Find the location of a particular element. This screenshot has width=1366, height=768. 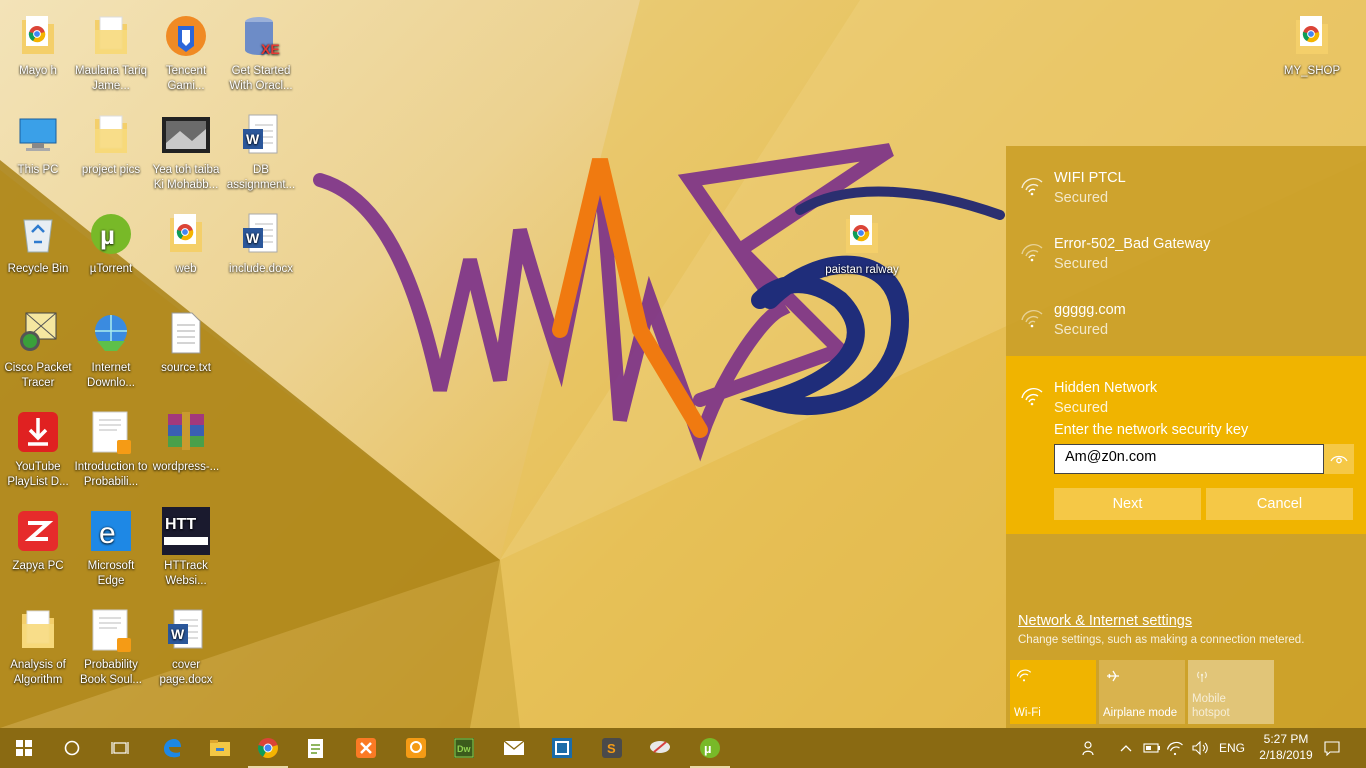

desktop-icon: Recycle Bin is located at coordinates (38, 254).